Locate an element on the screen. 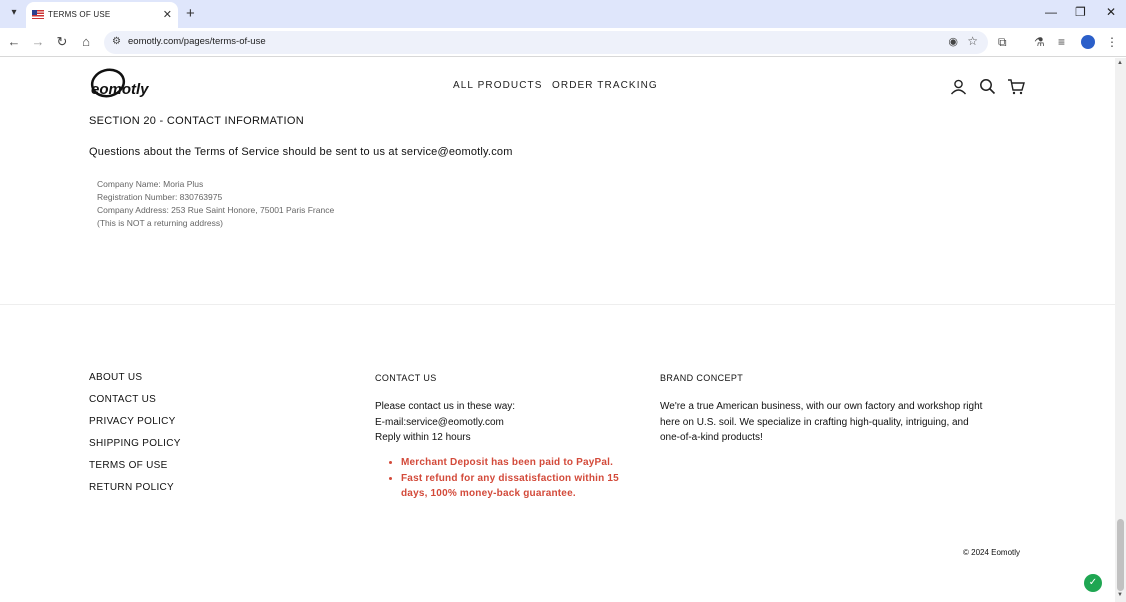  labs-icon: ⚗ is located at coordinates (1039, 42).